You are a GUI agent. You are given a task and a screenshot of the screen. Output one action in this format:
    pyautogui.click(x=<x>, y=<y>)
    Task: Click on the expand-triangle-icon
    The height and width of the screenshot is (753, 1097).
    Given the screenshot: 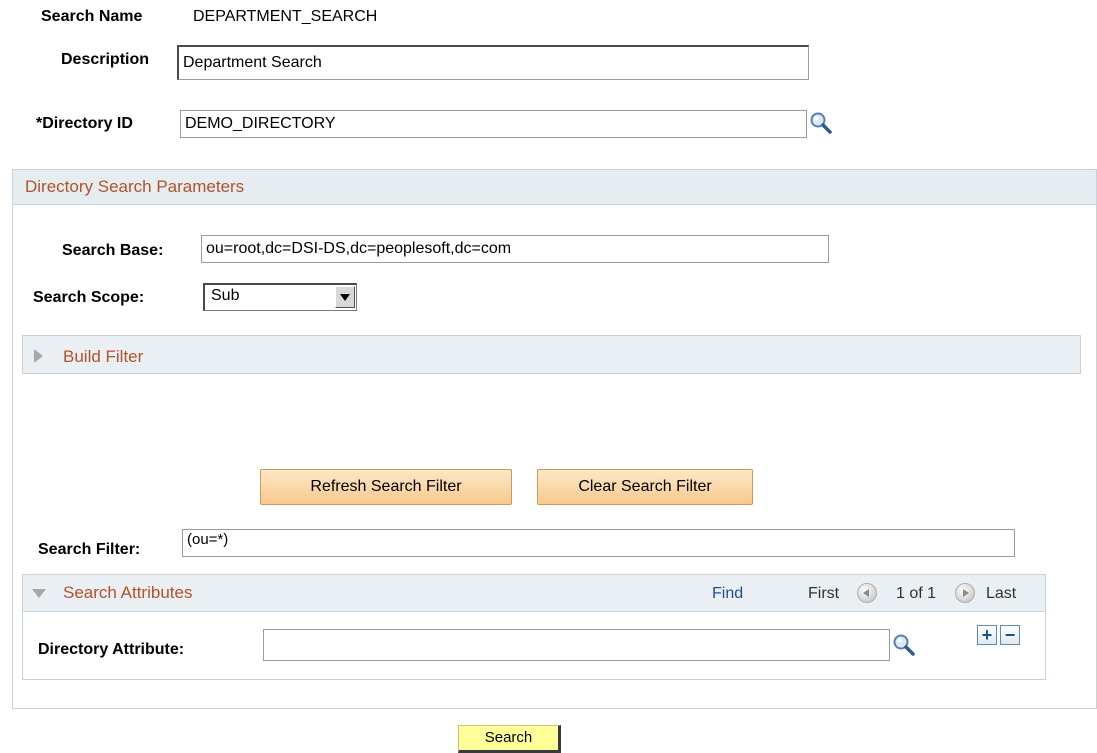 What is the action you would take?
    pyautogui.click(x=39, y=356)
    